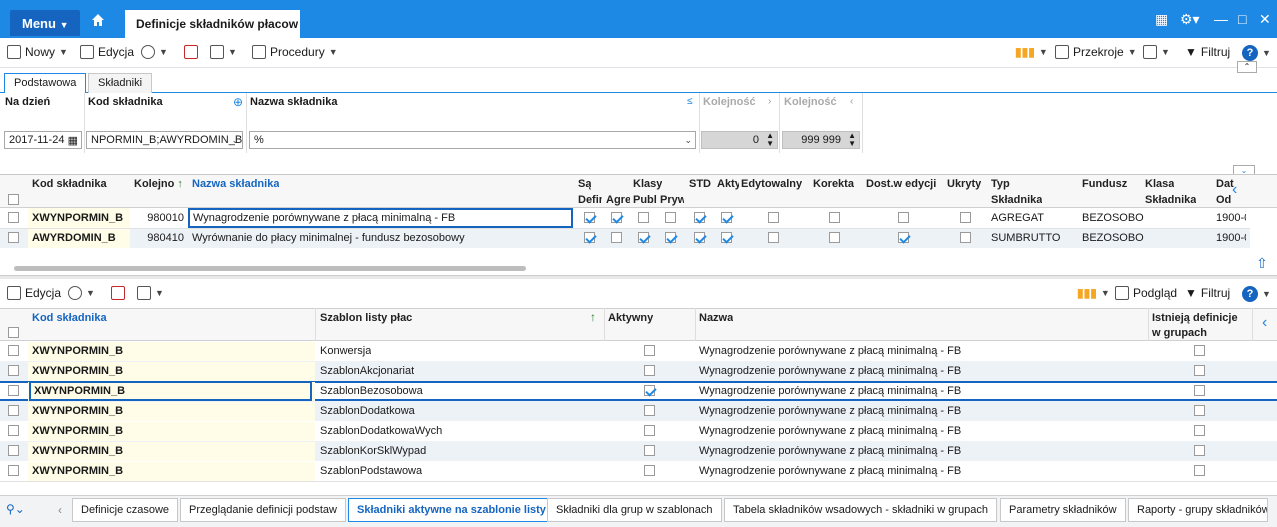  Describe the element at coordinates (700, 184) in the screenshot. I see `col-std: STD` at that location.